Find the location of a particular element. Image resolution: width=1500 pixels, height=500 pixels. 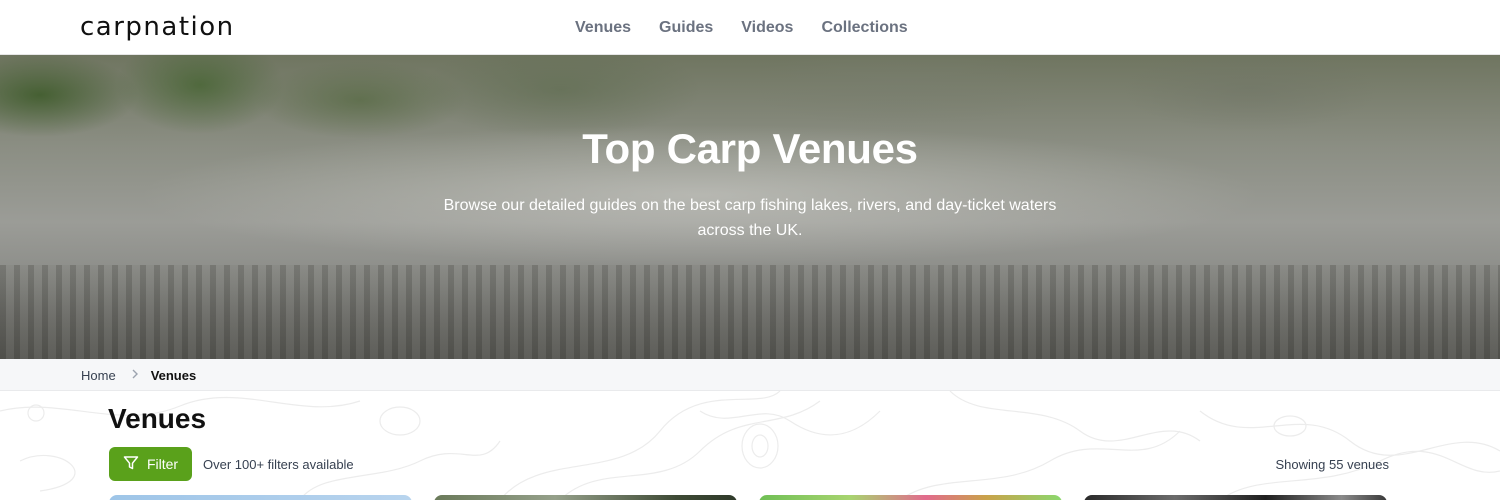

nav-venues: Venues is located at coordinates (603, 28).